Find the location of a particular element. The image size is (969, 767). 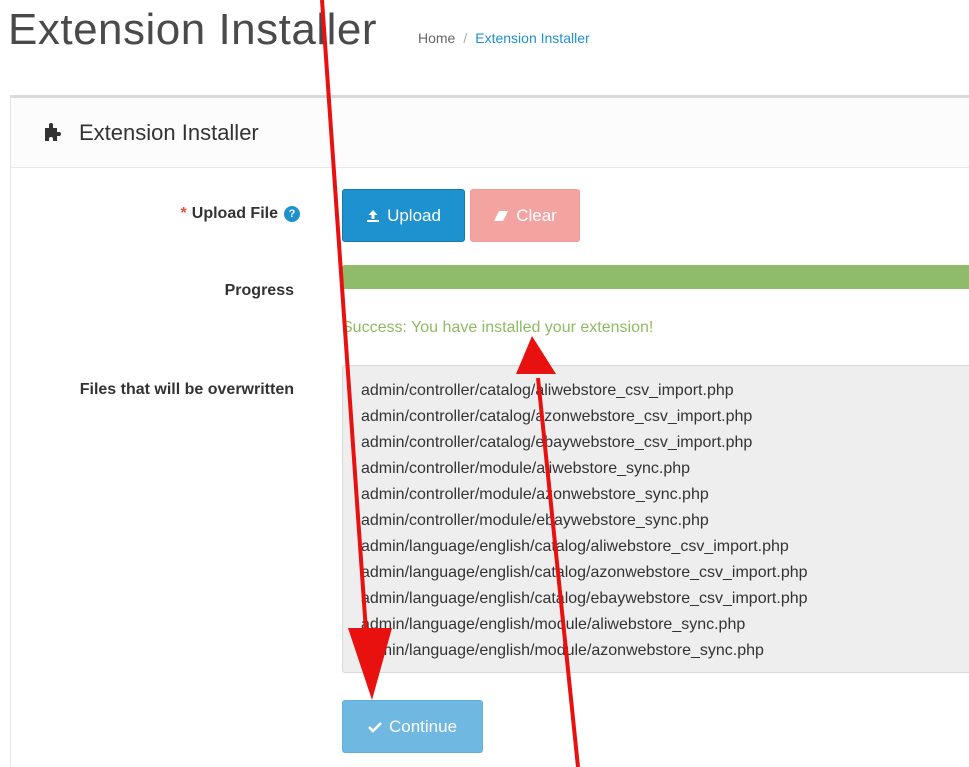

continue-button-label: Continue is located at coordinates (423, 726).